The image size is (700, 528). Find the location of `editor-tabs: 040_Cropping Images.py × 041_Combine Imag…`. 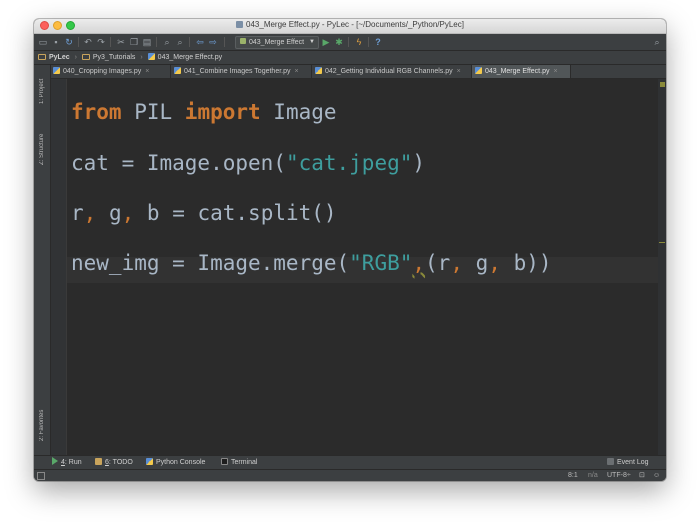

editor-tabs: 040_Cropping Images.py × 041_Combine Imag… is located at coordinates (358, 72).